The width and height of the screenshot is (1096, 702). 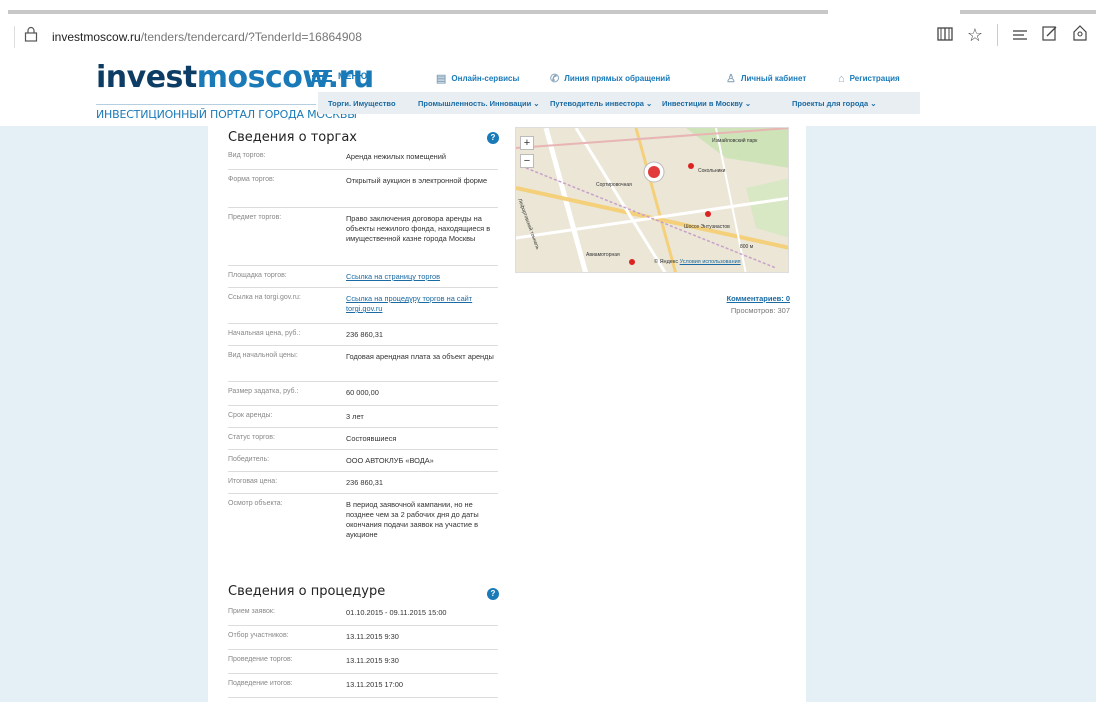 I want to click on hub-icon, so click(x=1020, y=35).